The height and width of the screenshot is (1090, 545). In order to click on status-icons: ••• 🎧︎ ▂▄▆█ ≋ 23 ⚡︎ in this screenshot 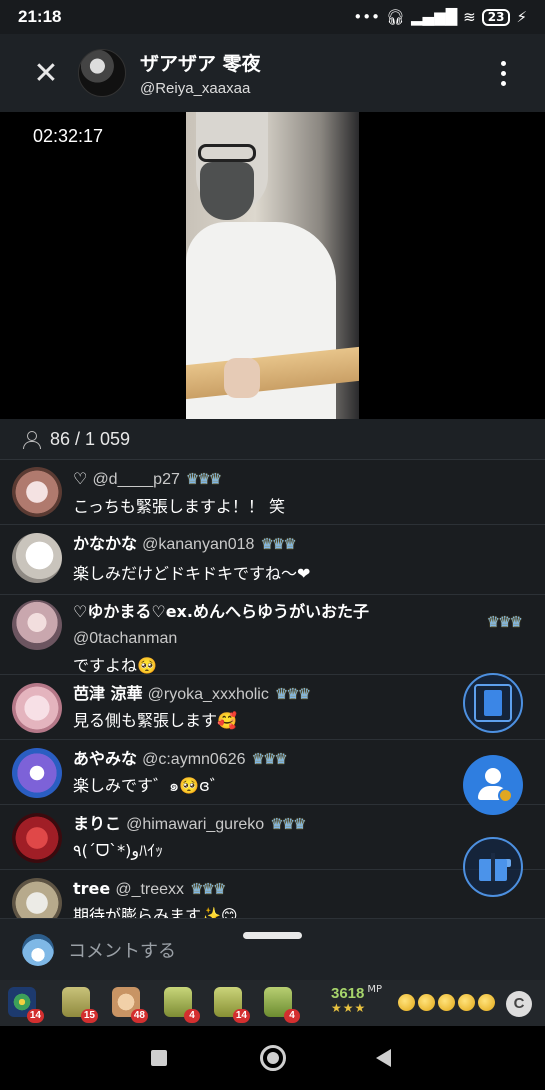, I will do `click(440, 17)`.